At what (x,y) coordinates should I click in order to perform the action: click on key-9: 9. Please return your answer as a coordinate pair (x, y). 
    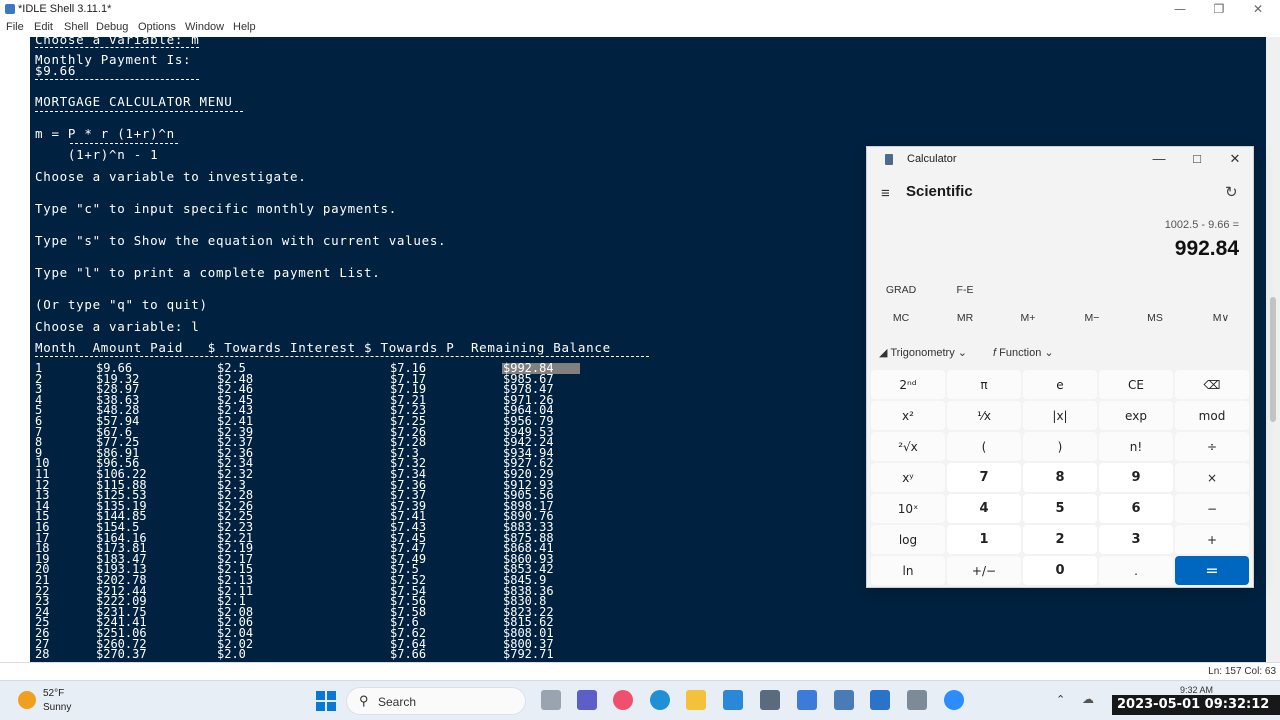
    Looking at the image, I should click on (1136, 477).